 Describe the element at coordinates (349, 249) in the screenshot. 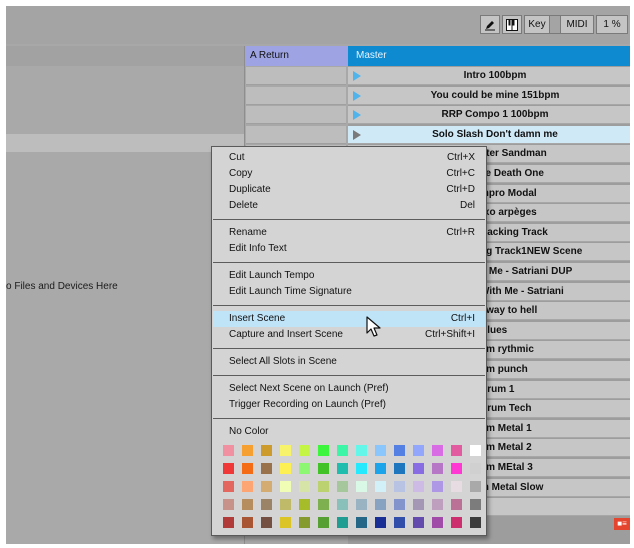

I see `menu-item-edit-info-text: Edit Info Text` at that location.